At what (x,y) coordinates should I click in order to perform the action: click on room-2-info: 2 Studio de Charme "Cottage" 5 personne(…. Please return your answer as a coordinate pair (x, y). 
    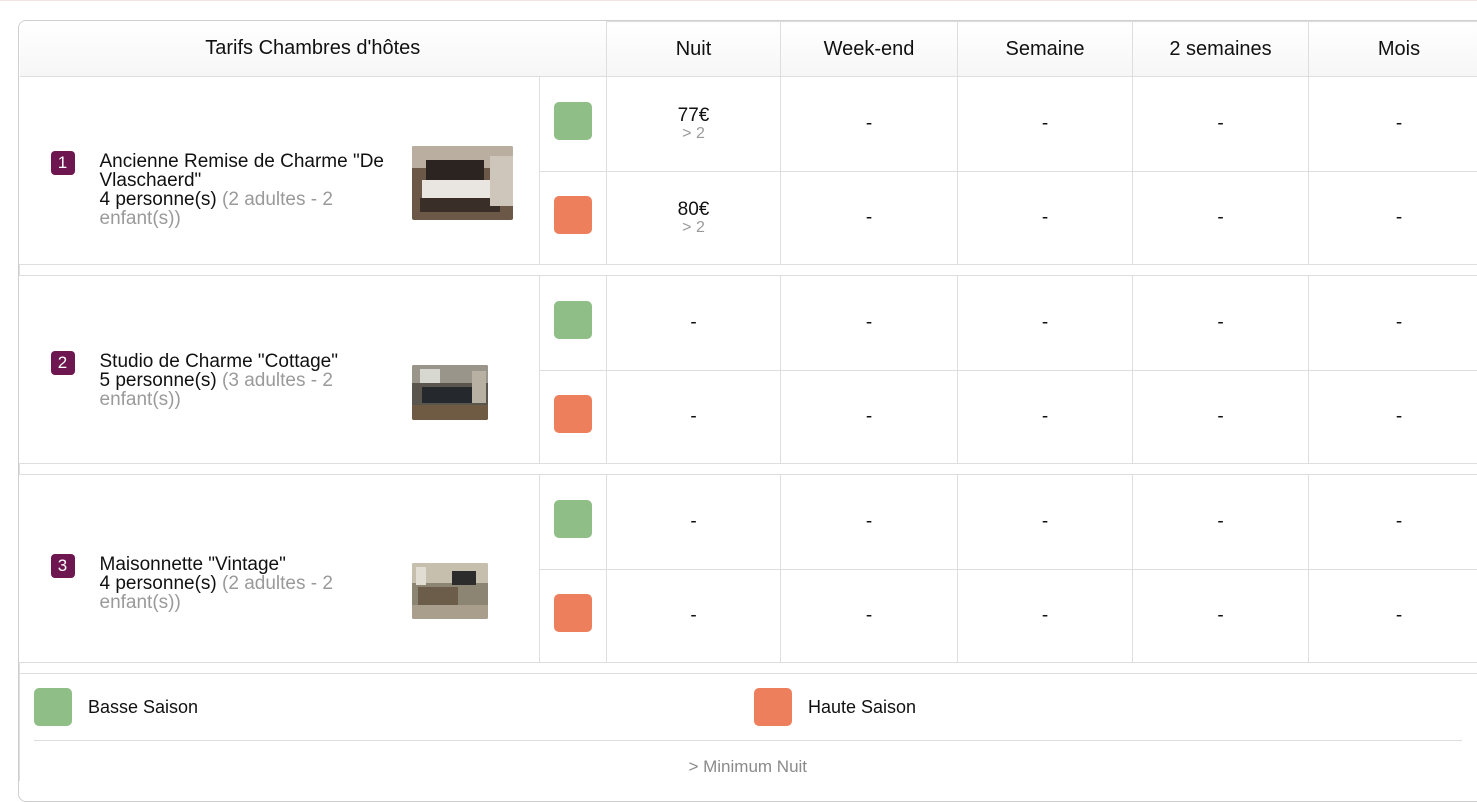
    Looking at the image, I should click on (280, 370).